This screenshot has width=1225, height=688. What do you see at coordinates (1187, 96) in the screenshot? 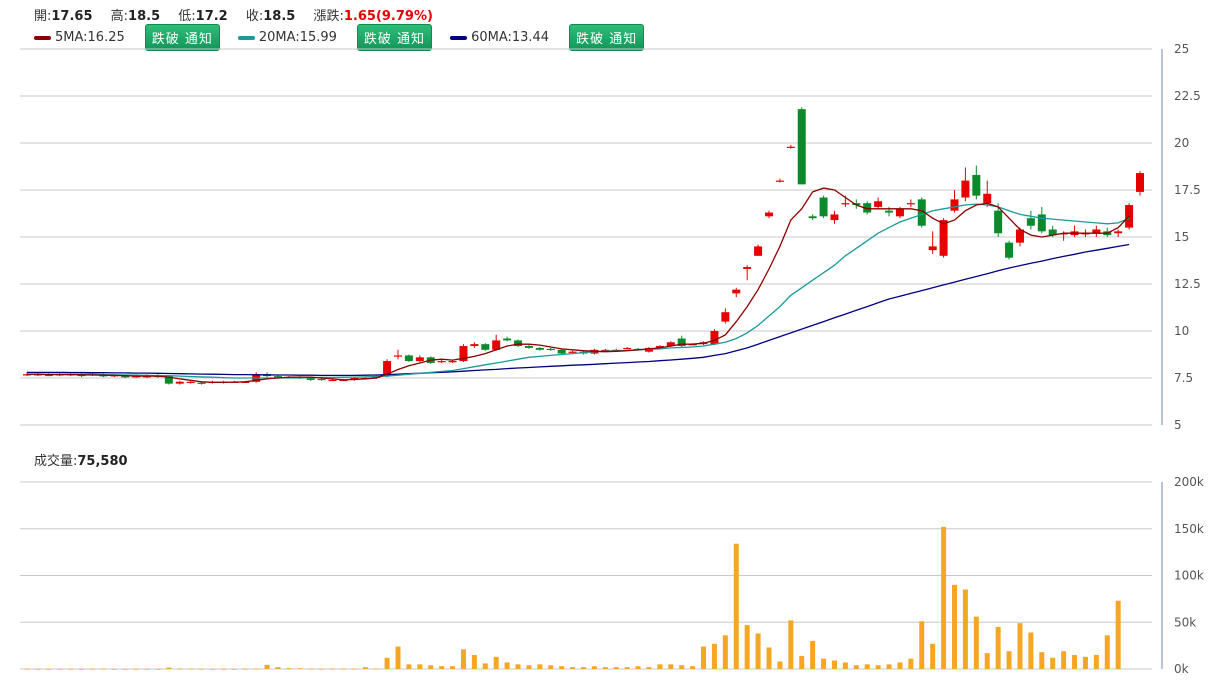
I see `price-tick-label: 22.5` at bounding box center [1187, 96].